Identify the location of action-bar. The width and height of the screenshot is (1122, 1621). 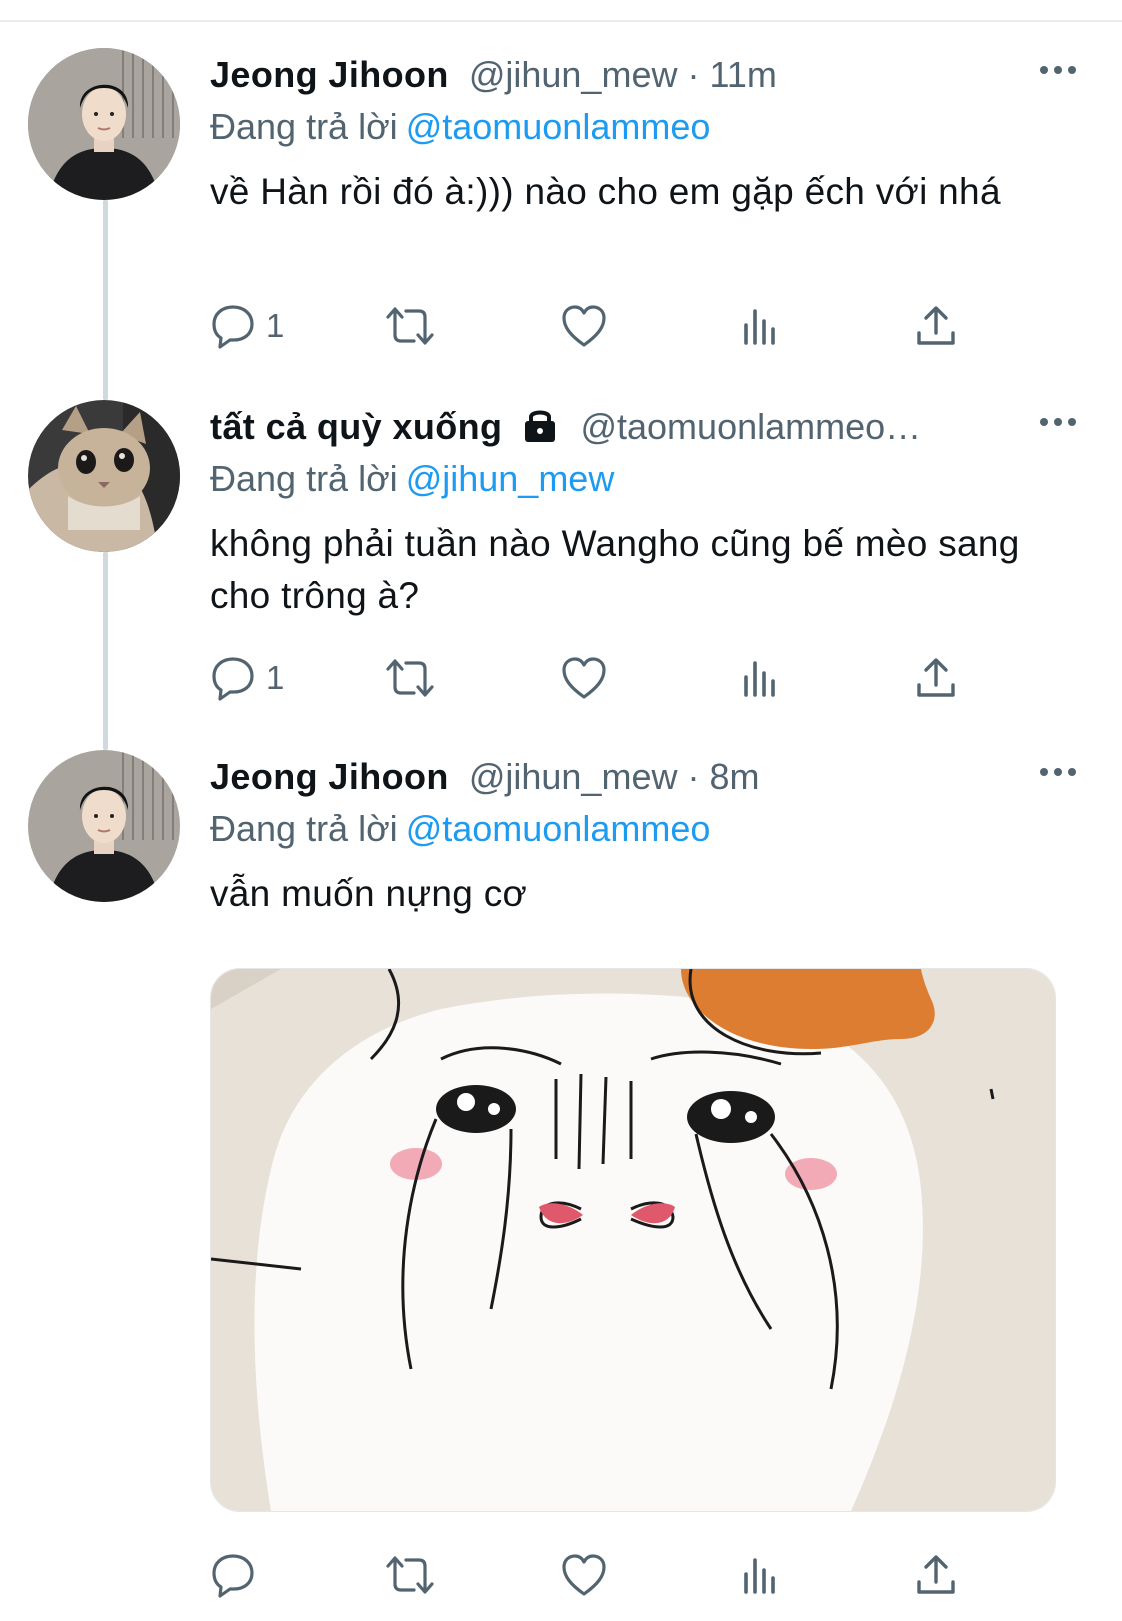
(610, 1575).